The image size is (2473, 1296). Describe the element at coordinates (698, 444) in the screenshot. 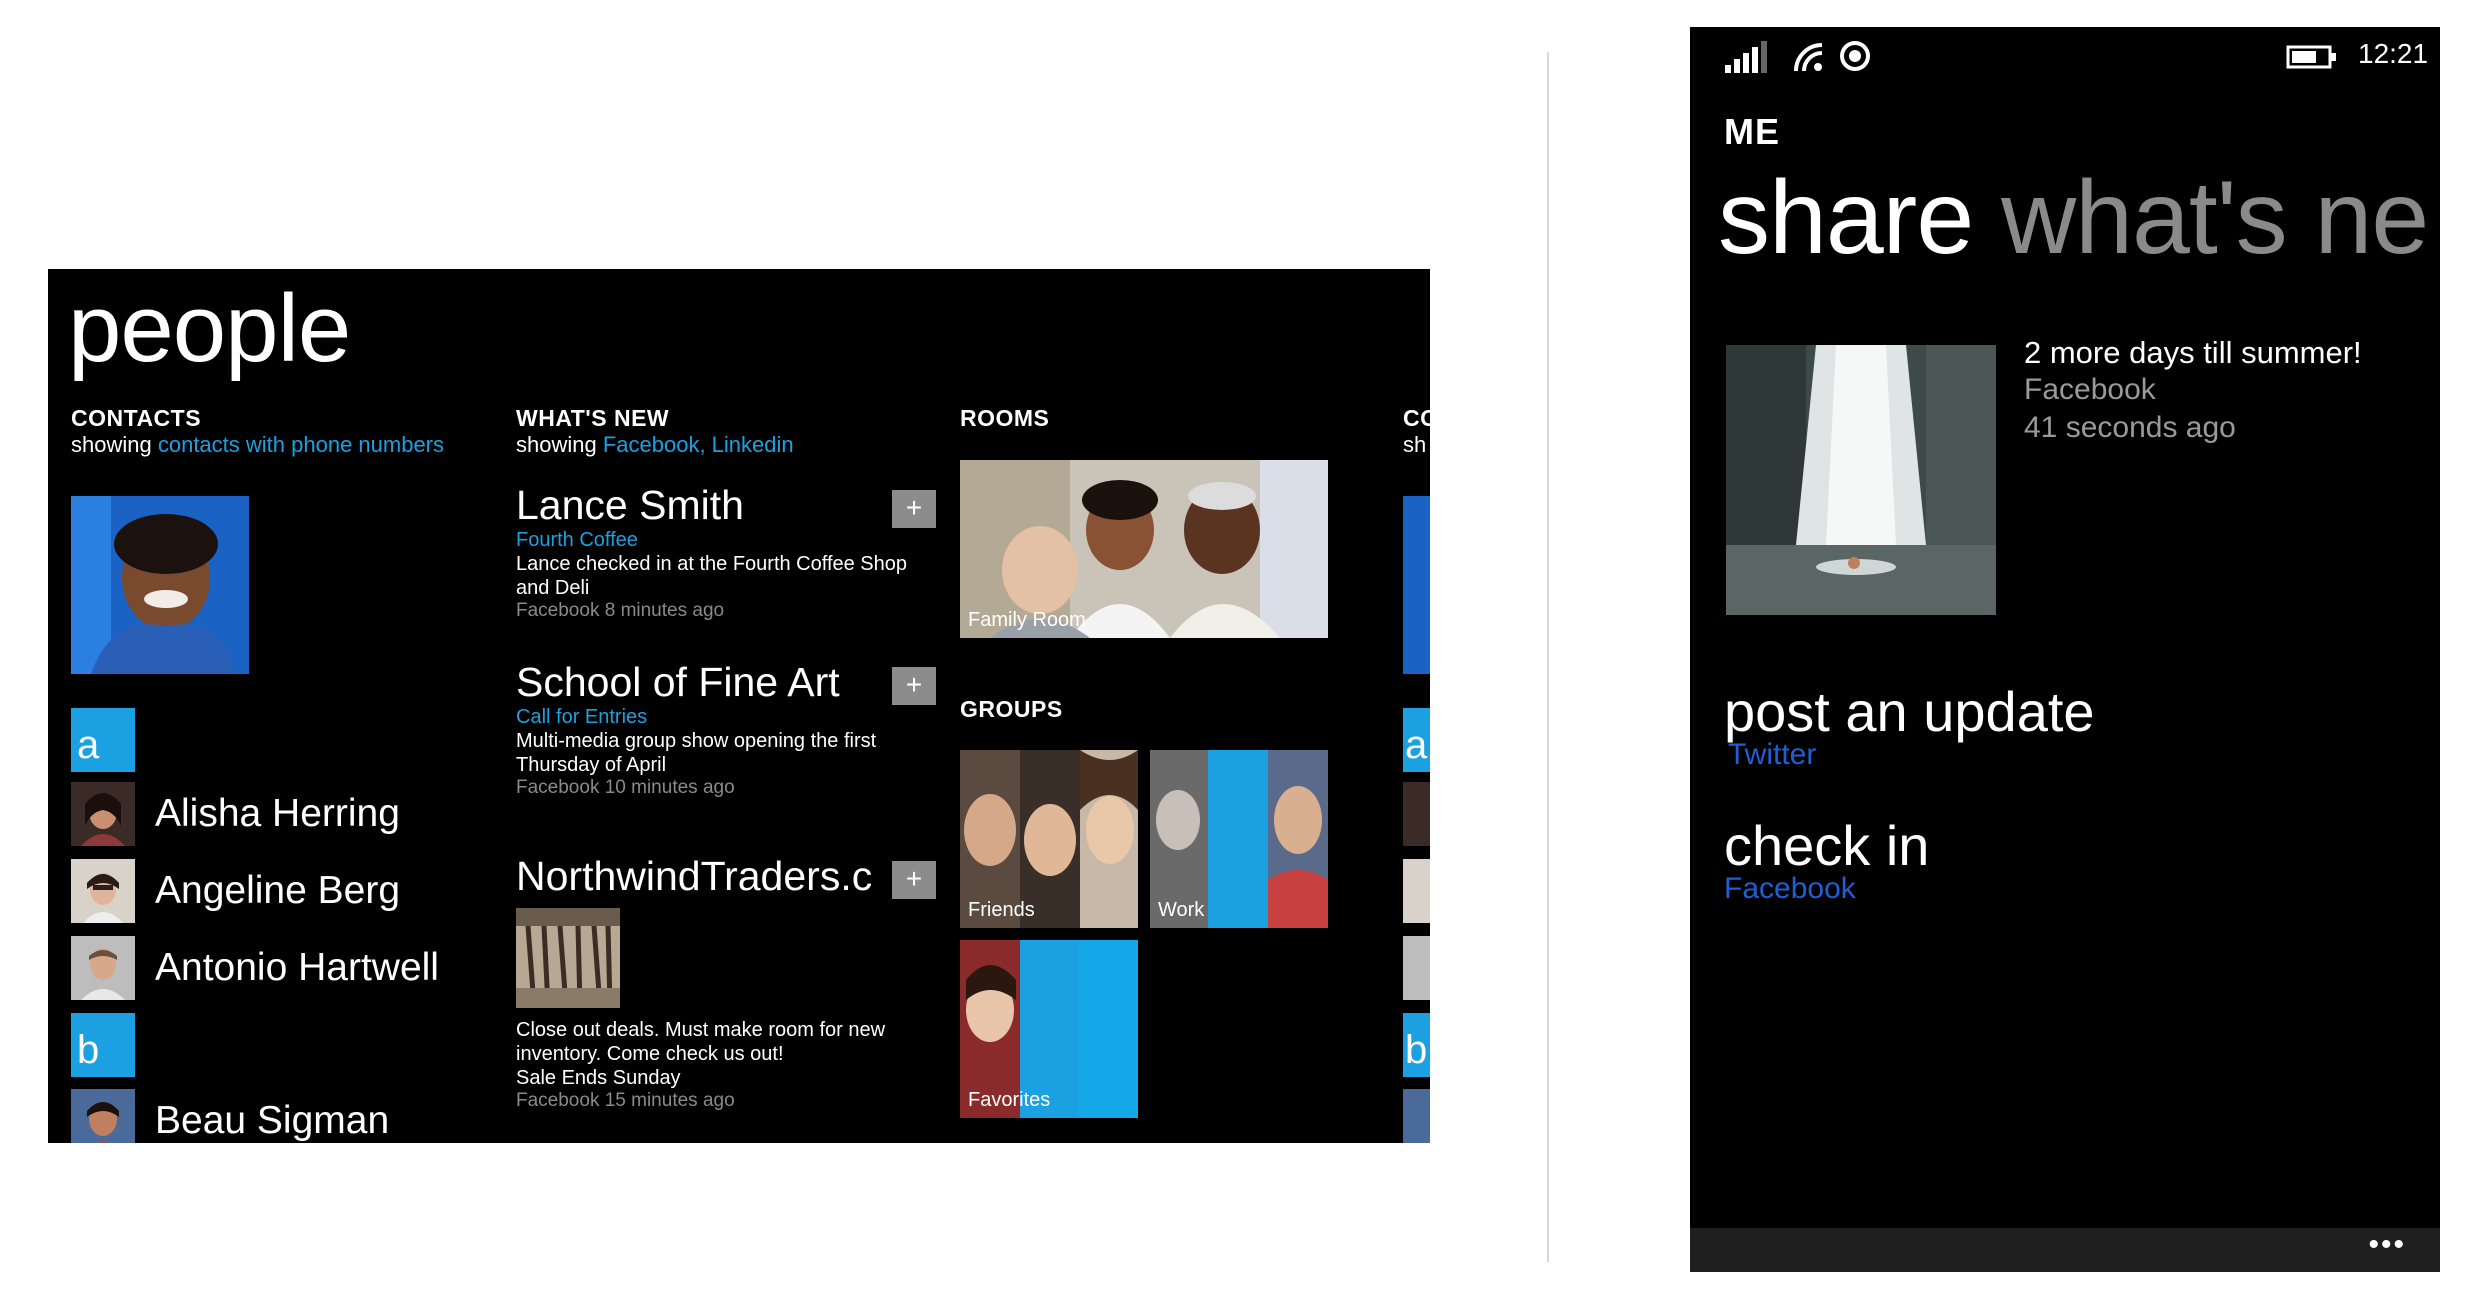

I see `whats-new-filter-link: Facebook, Linkedin` at that location.